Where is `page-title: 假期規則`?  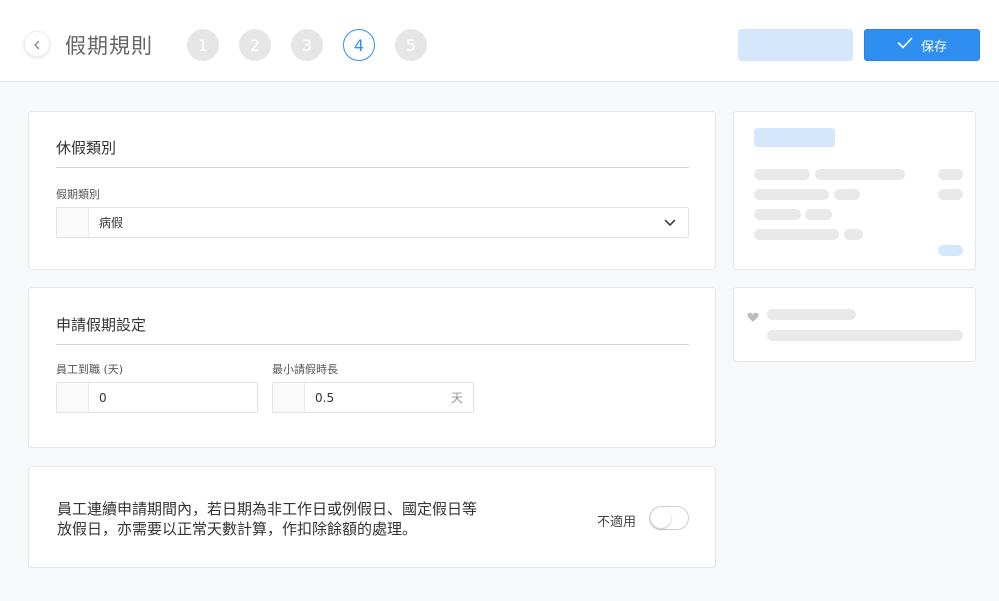
page-title: 假期規則 is located at coordinates (109, 46).